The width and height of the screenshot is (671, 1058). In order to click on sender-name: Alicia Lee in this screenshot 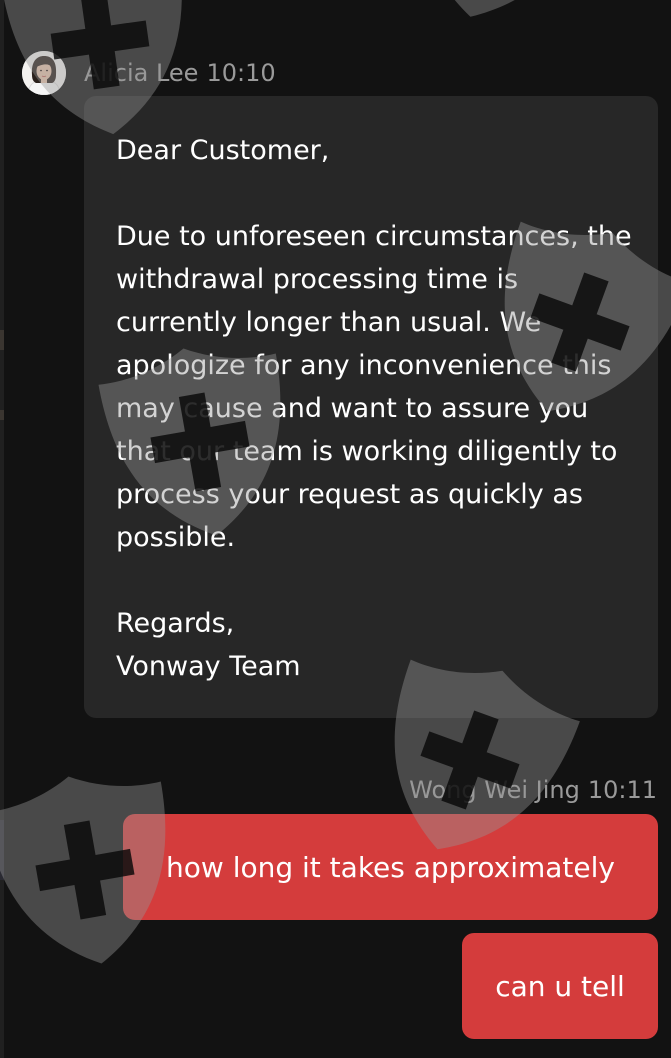, I will do `click(141, 73)`.